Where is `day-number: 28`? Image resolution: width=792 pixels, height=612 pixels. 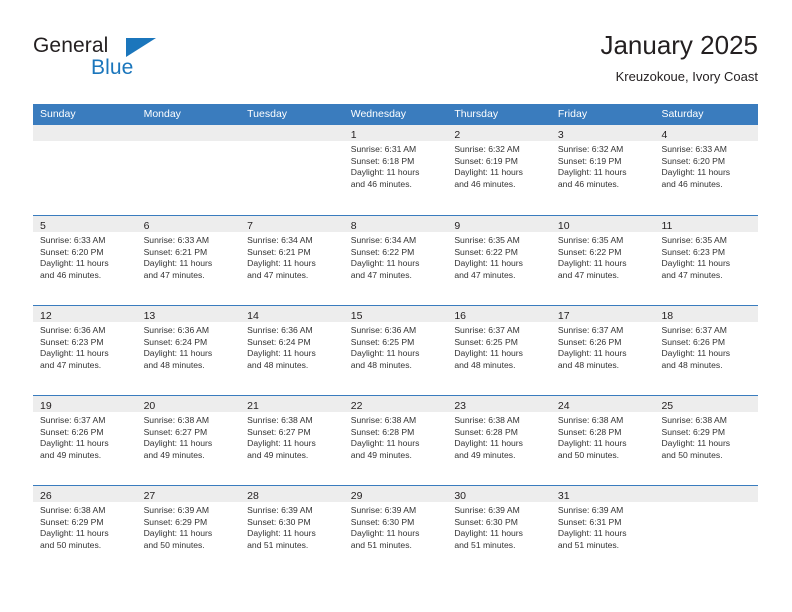
day-number: 28 is located at coordinates (253, 496).